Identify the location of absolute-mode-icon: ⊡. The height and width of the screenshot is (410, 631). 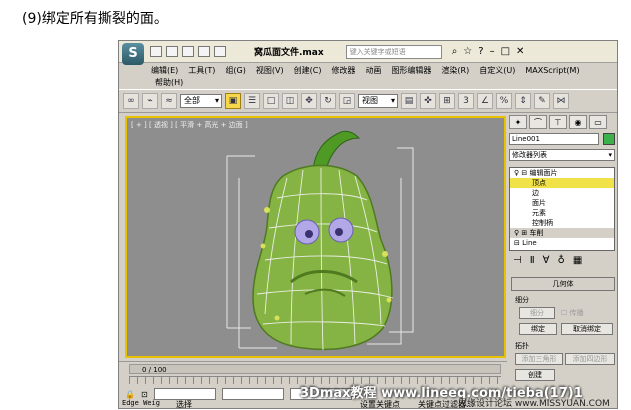
(144, 394).